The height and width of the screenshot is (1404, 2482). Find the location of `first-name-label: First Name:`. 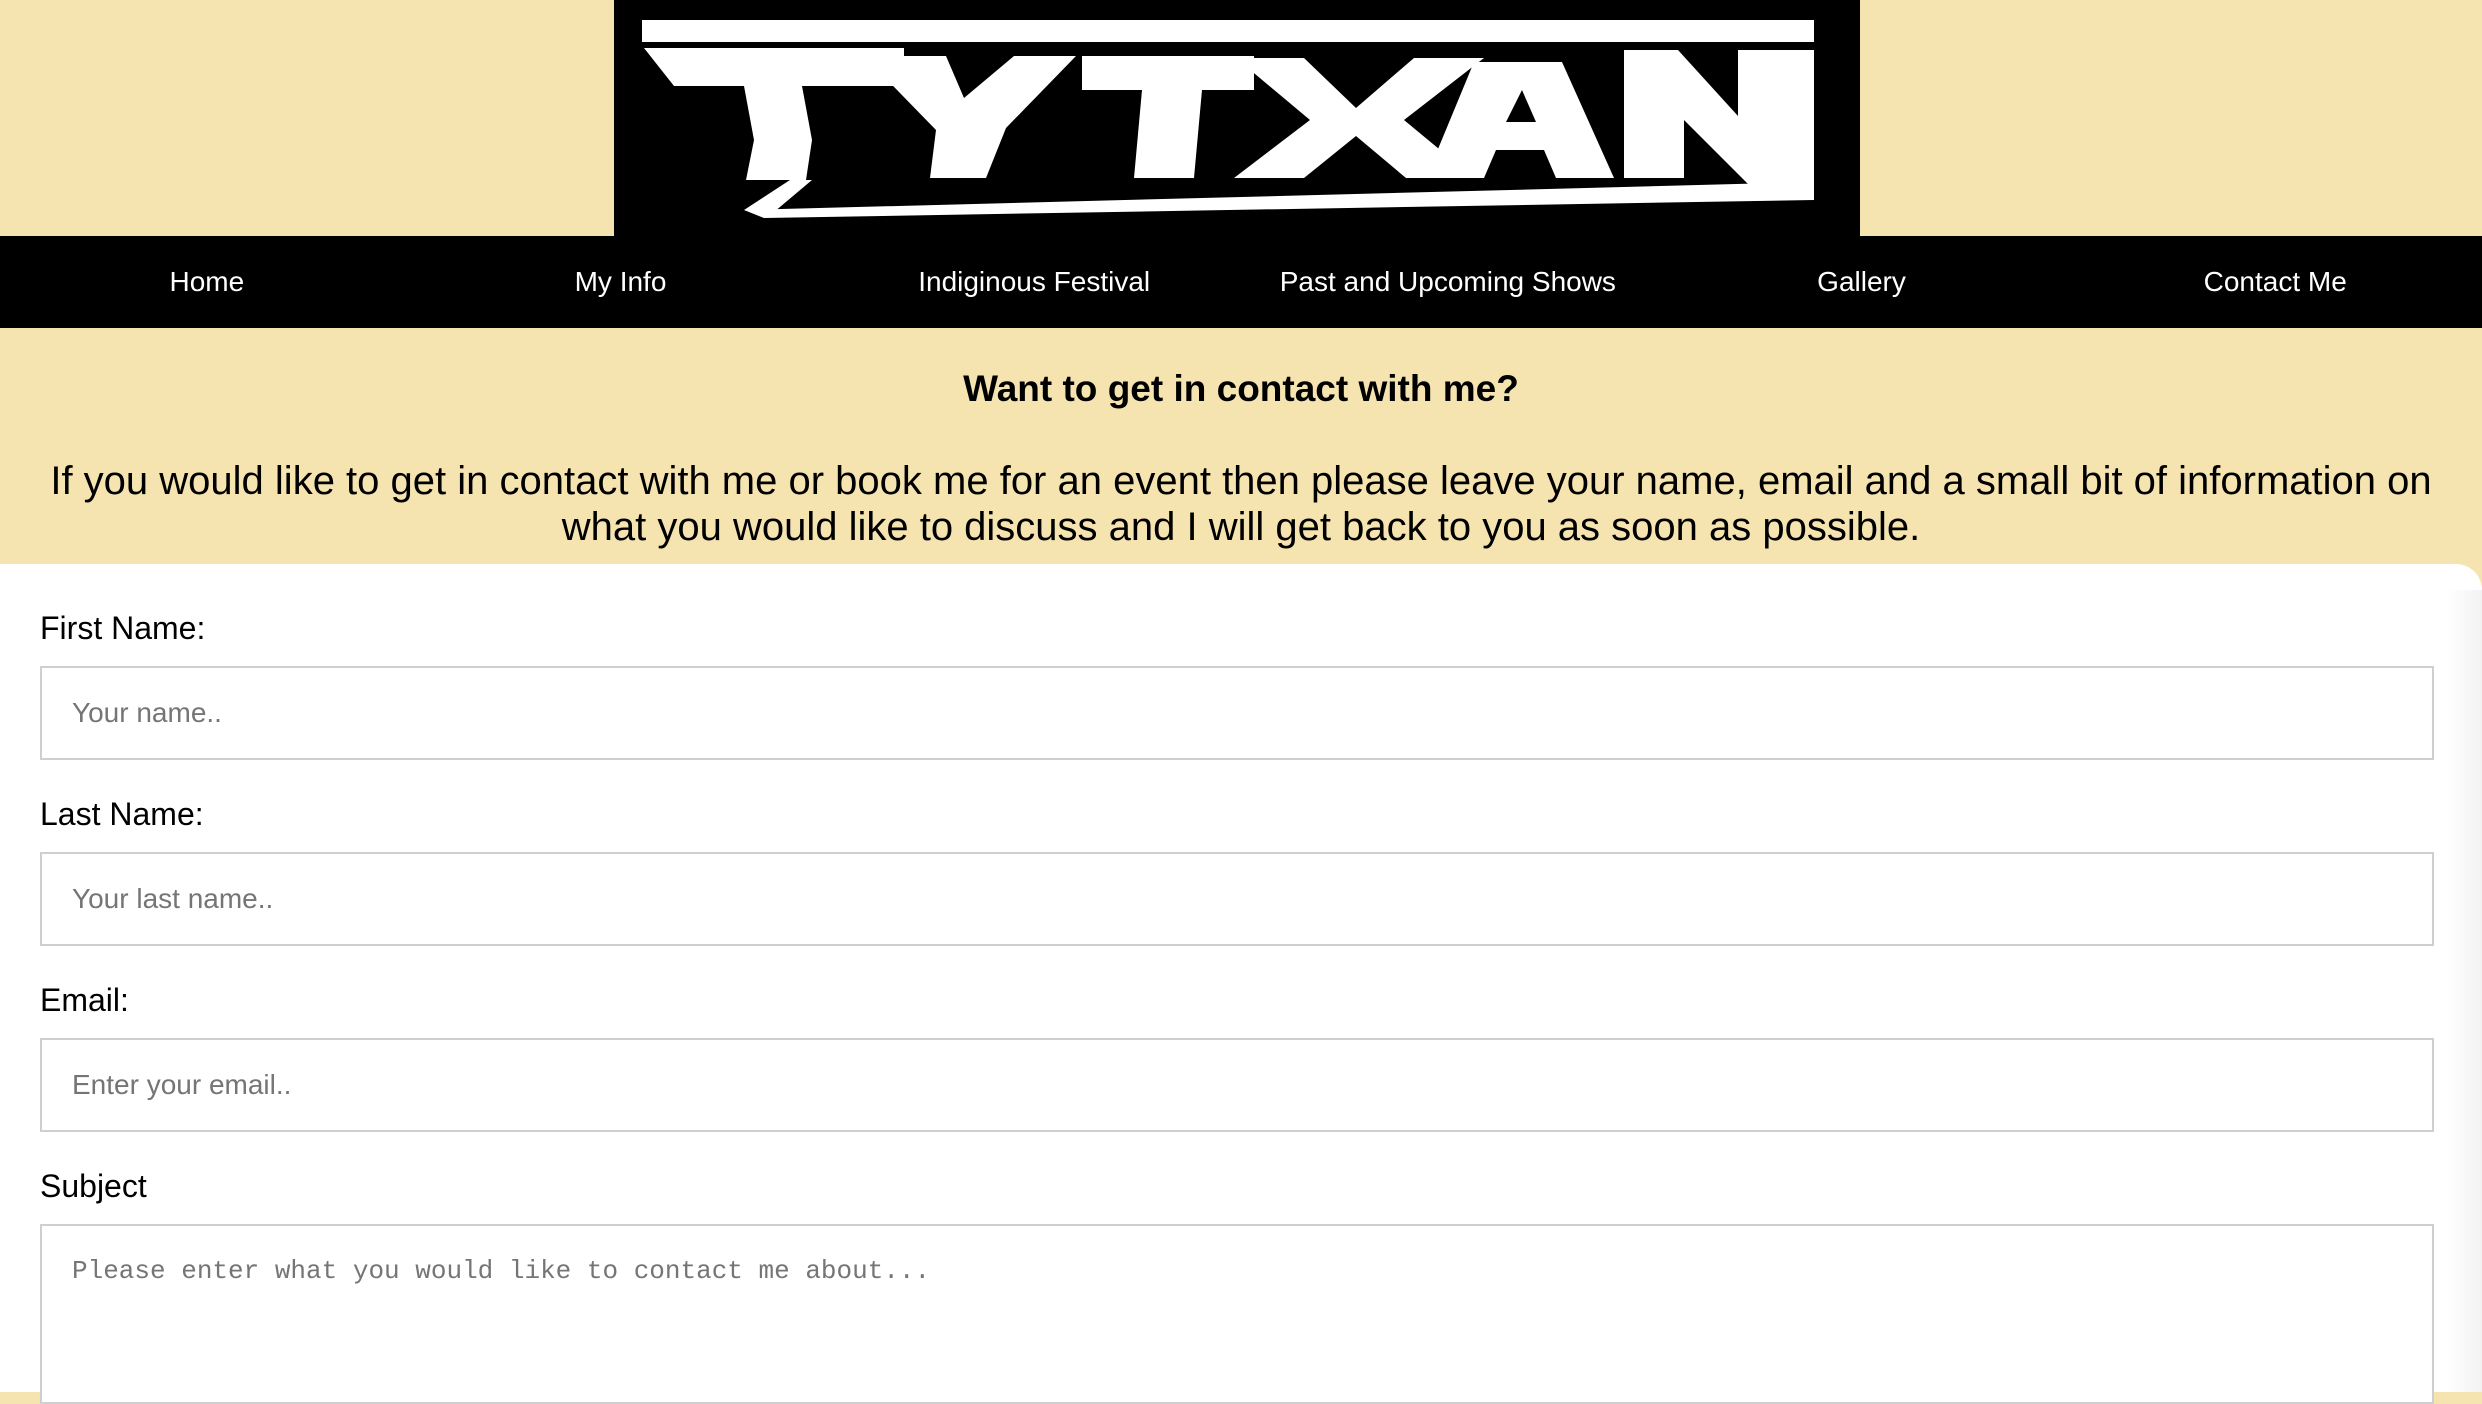

first-name-label: First Name: is located at coordinates (123, 628).